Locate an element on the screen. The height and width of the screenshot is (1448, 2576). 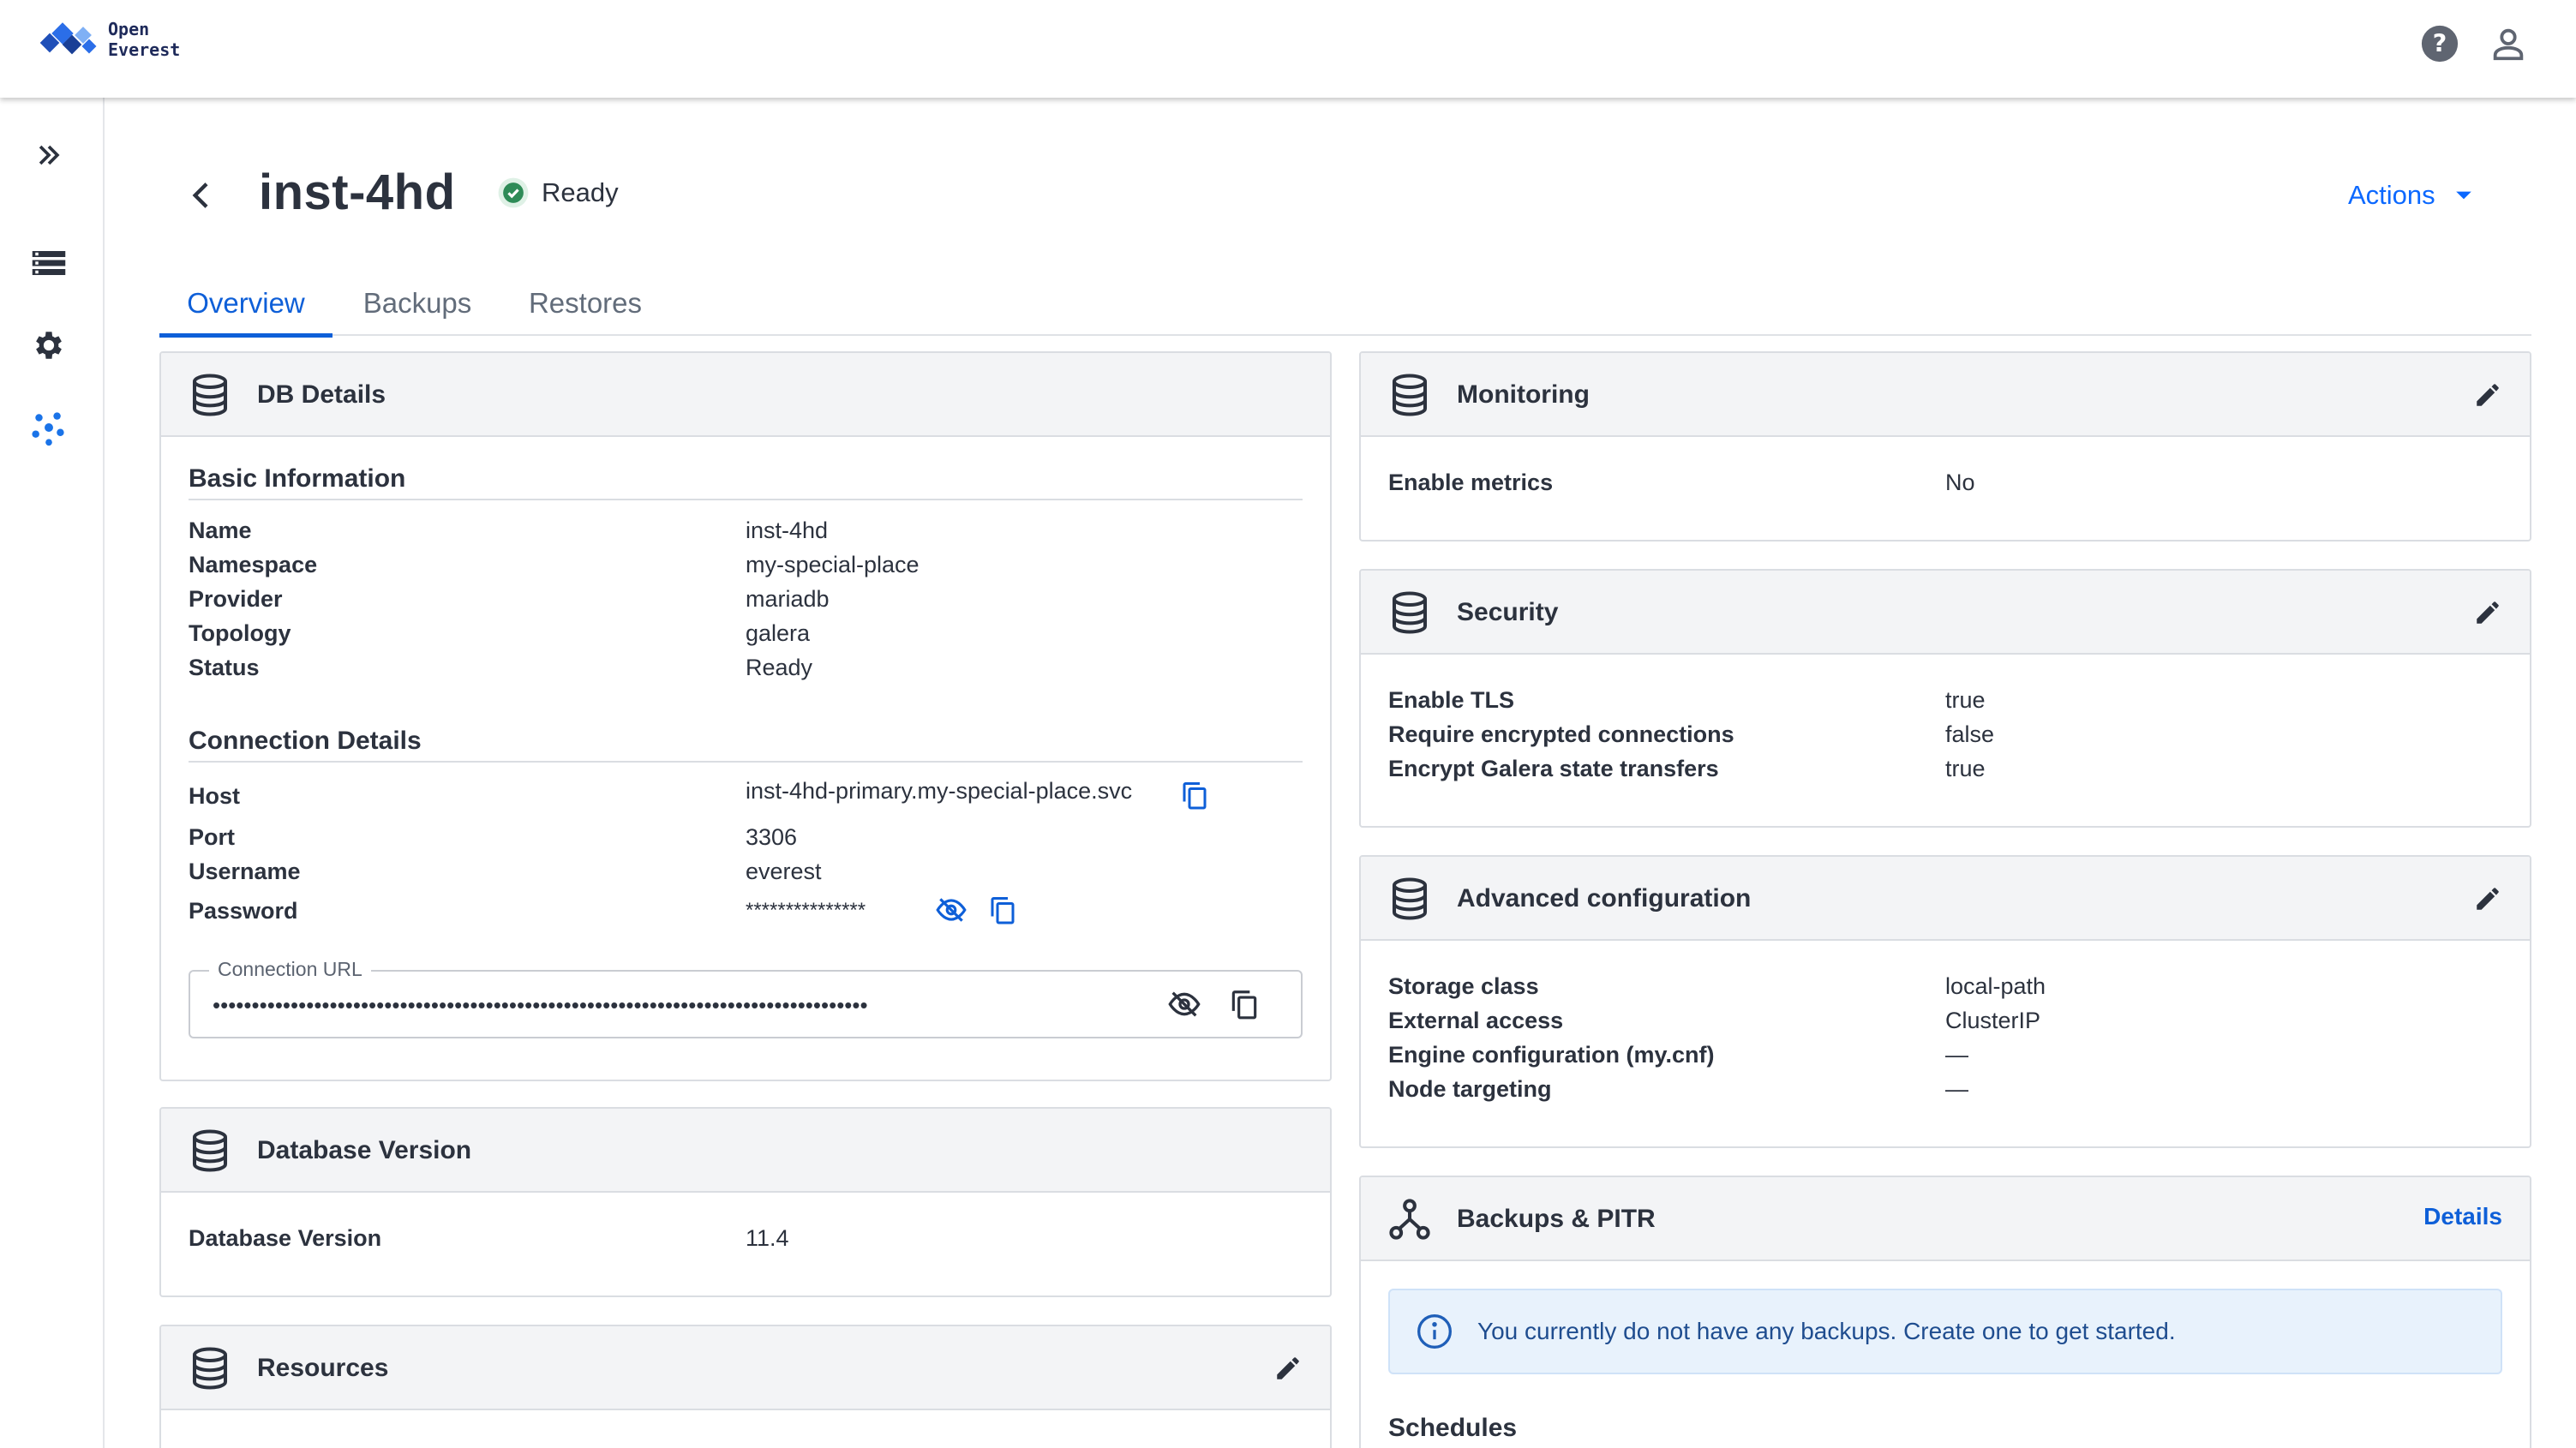
port-value: 3306 is located at coordinates (772, 837).